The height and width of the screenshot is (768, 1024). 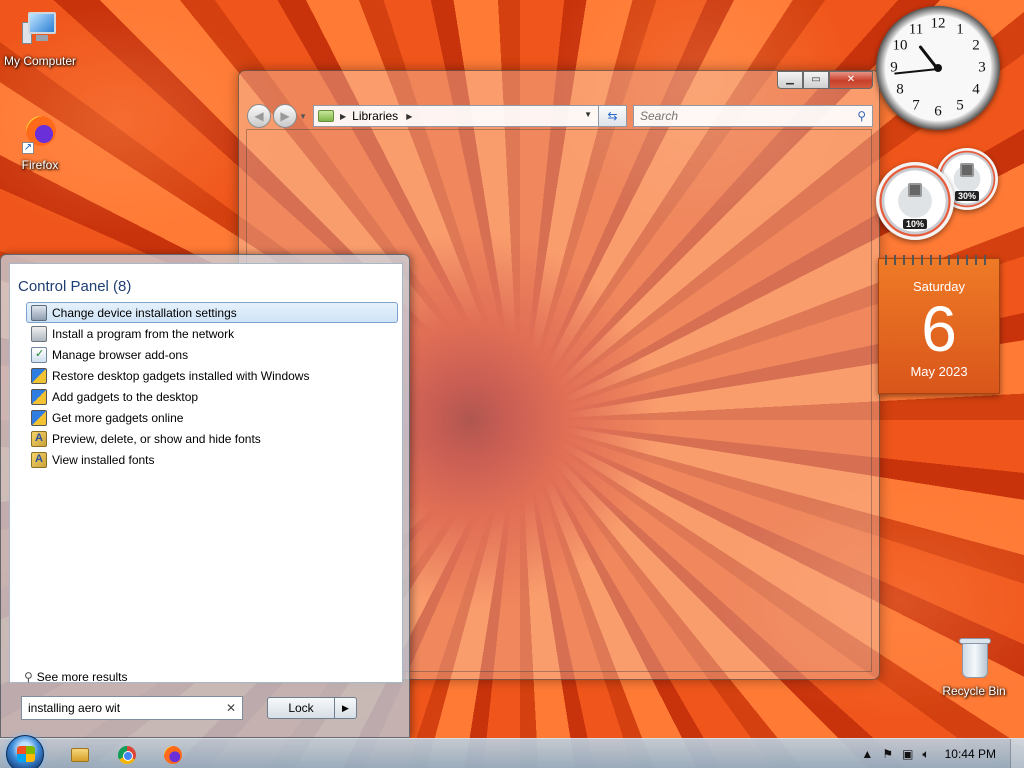 What do you see at coordinates (1017, 753) in the screenshot?
I see `show-desktop-button` at bounding box center [1017, 753].